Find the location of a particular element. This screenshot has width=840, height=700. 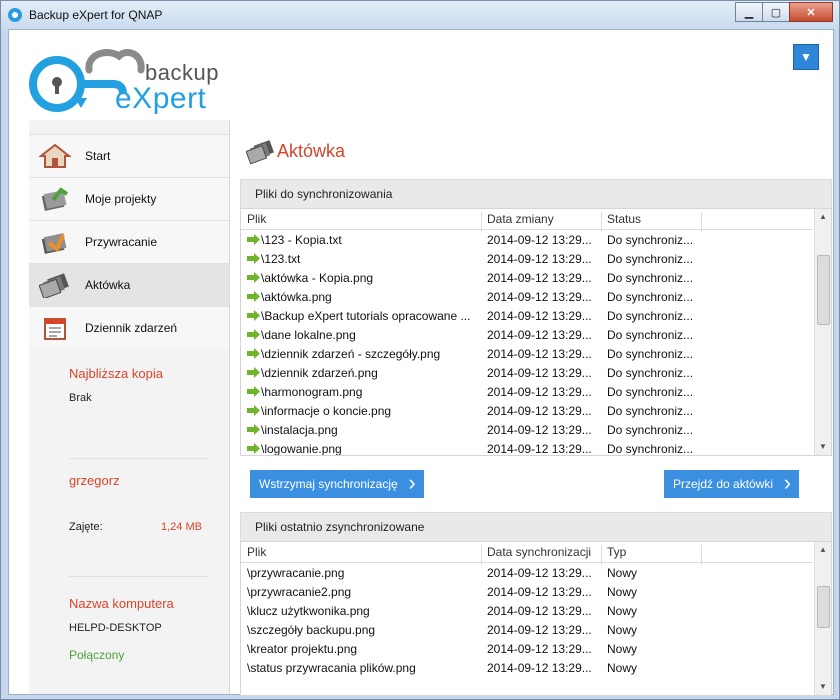

used-space-label: Zajęte: is located at coordinates (86, 527).